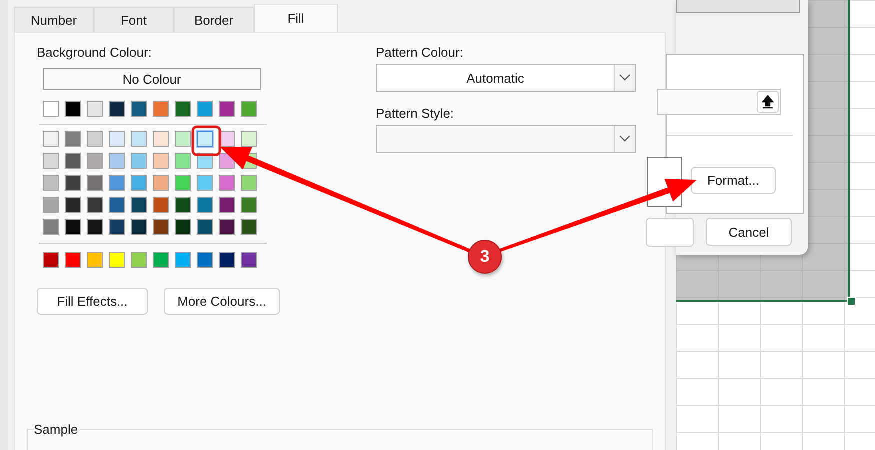  I want to click on tab: Font, so click(134, 19).